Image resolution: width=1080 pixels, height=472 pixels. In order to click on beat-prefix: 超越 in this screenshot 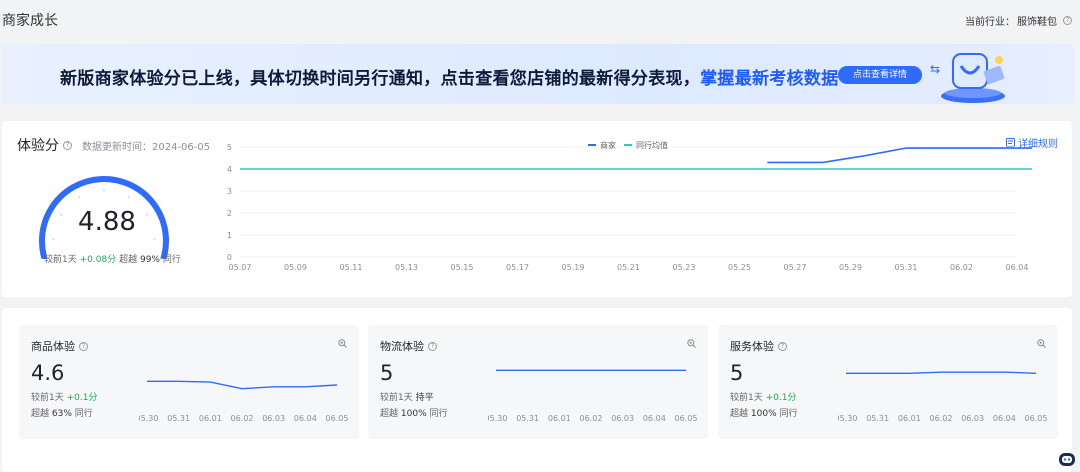, I will do `click(128, 260)`.